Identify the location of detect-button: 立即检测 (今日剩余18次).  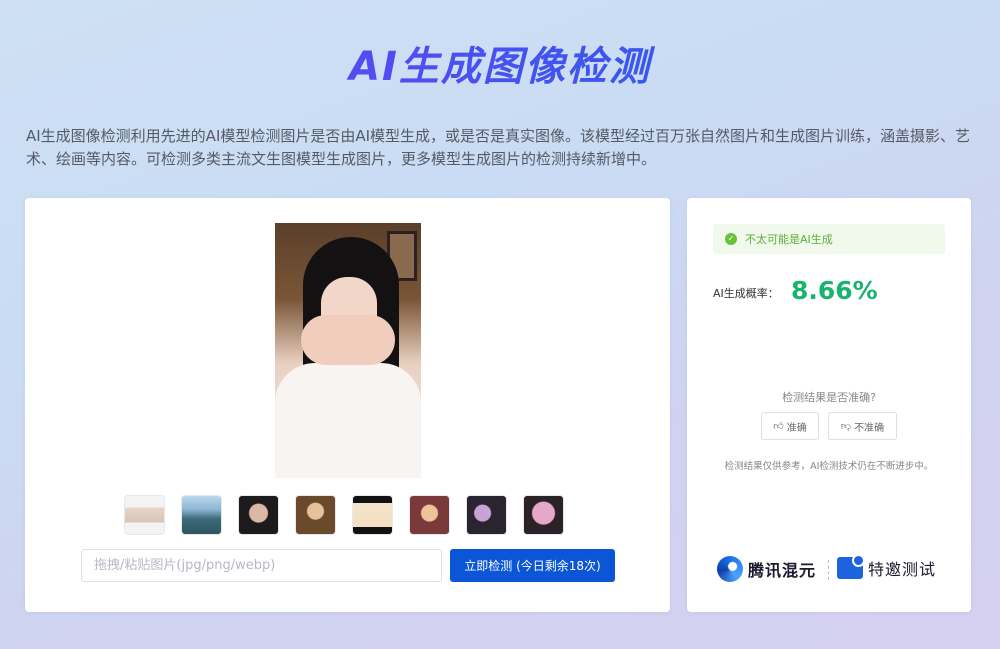
(532, 565).